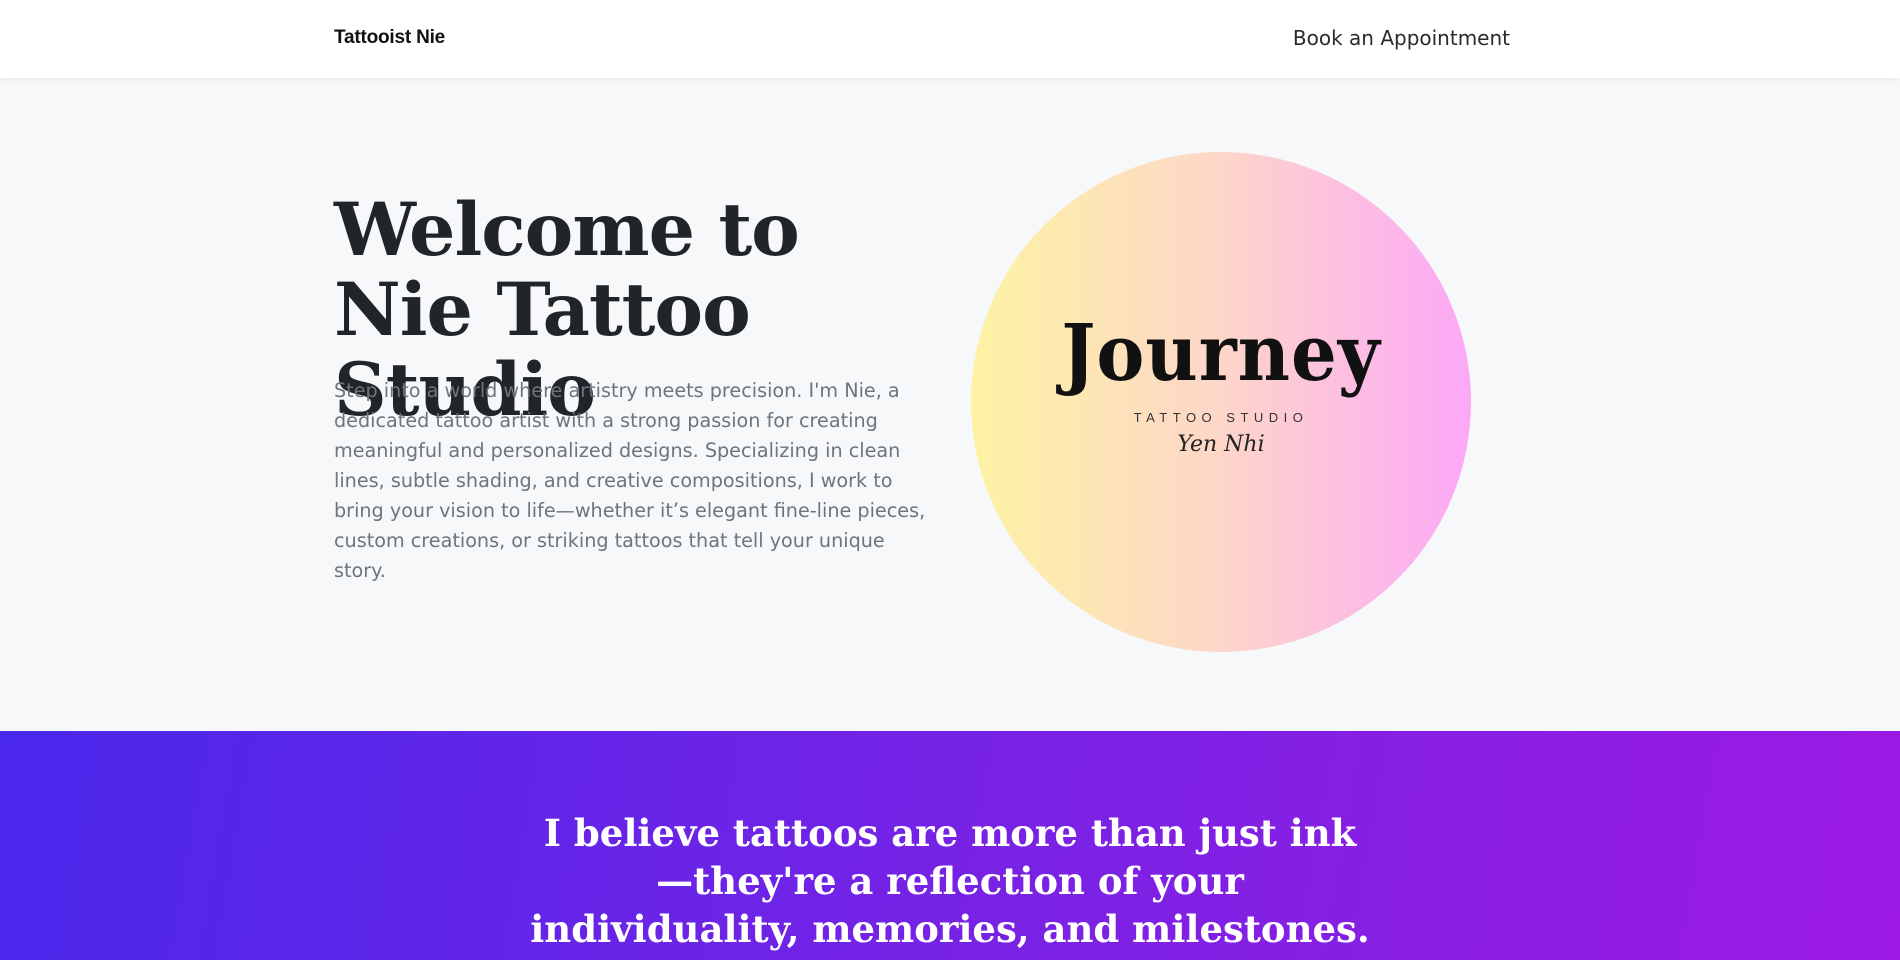 The width and height of the screenshot is (1900, 960). Describe the element at coordinates (1221, 402) in the screenshot. I see `studio-logo: Journey TATTOO STUDIO Yen Nhi` at that location.